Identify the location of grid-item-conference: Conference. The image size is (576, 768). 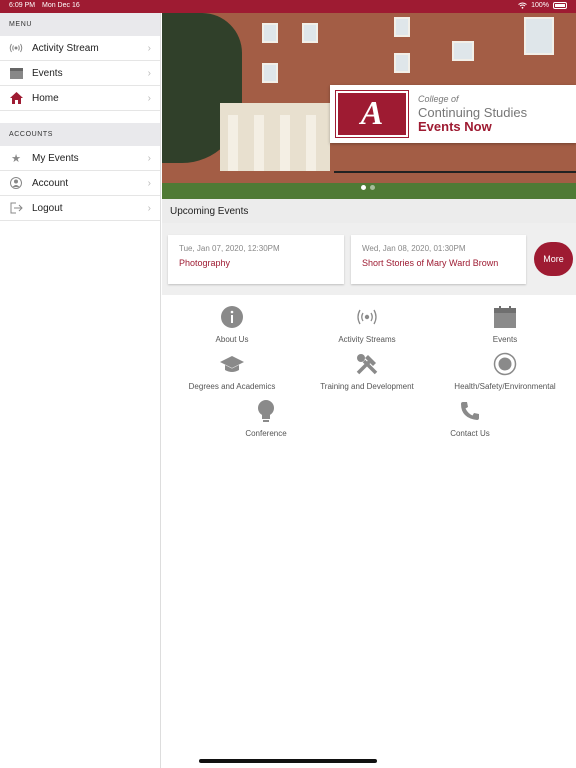
(266, 418).